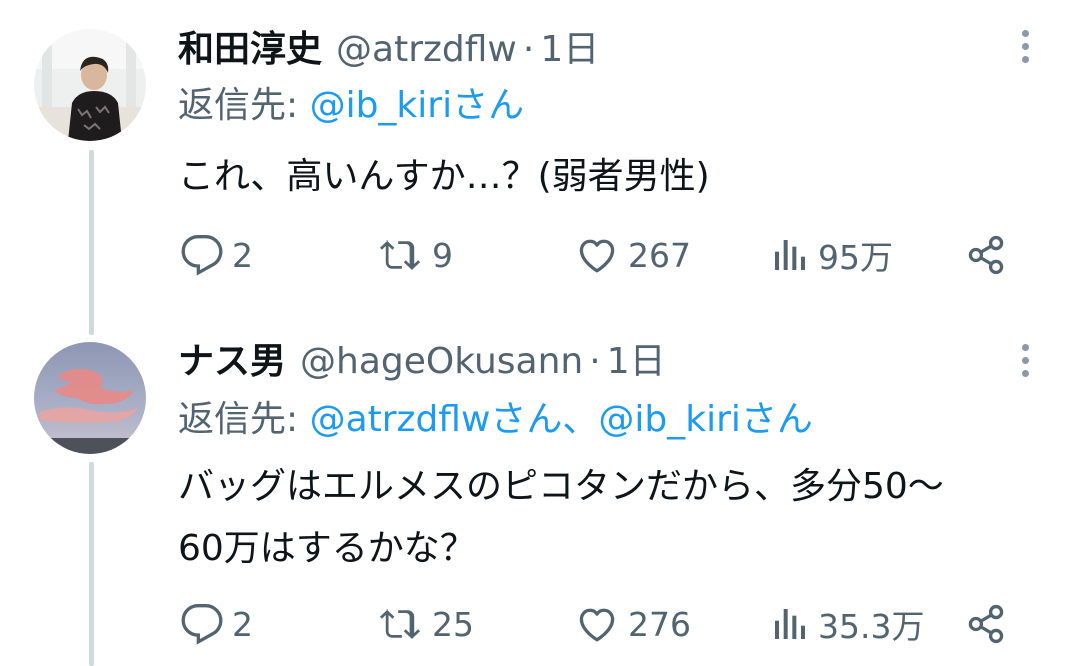 The width and height of the screenshot is (1079, 666). Describe the element at coordinates (561, 419) in the screenshot. I see `reply-mention: @atrzdflwさん、@ib_kiriさん` at that location.